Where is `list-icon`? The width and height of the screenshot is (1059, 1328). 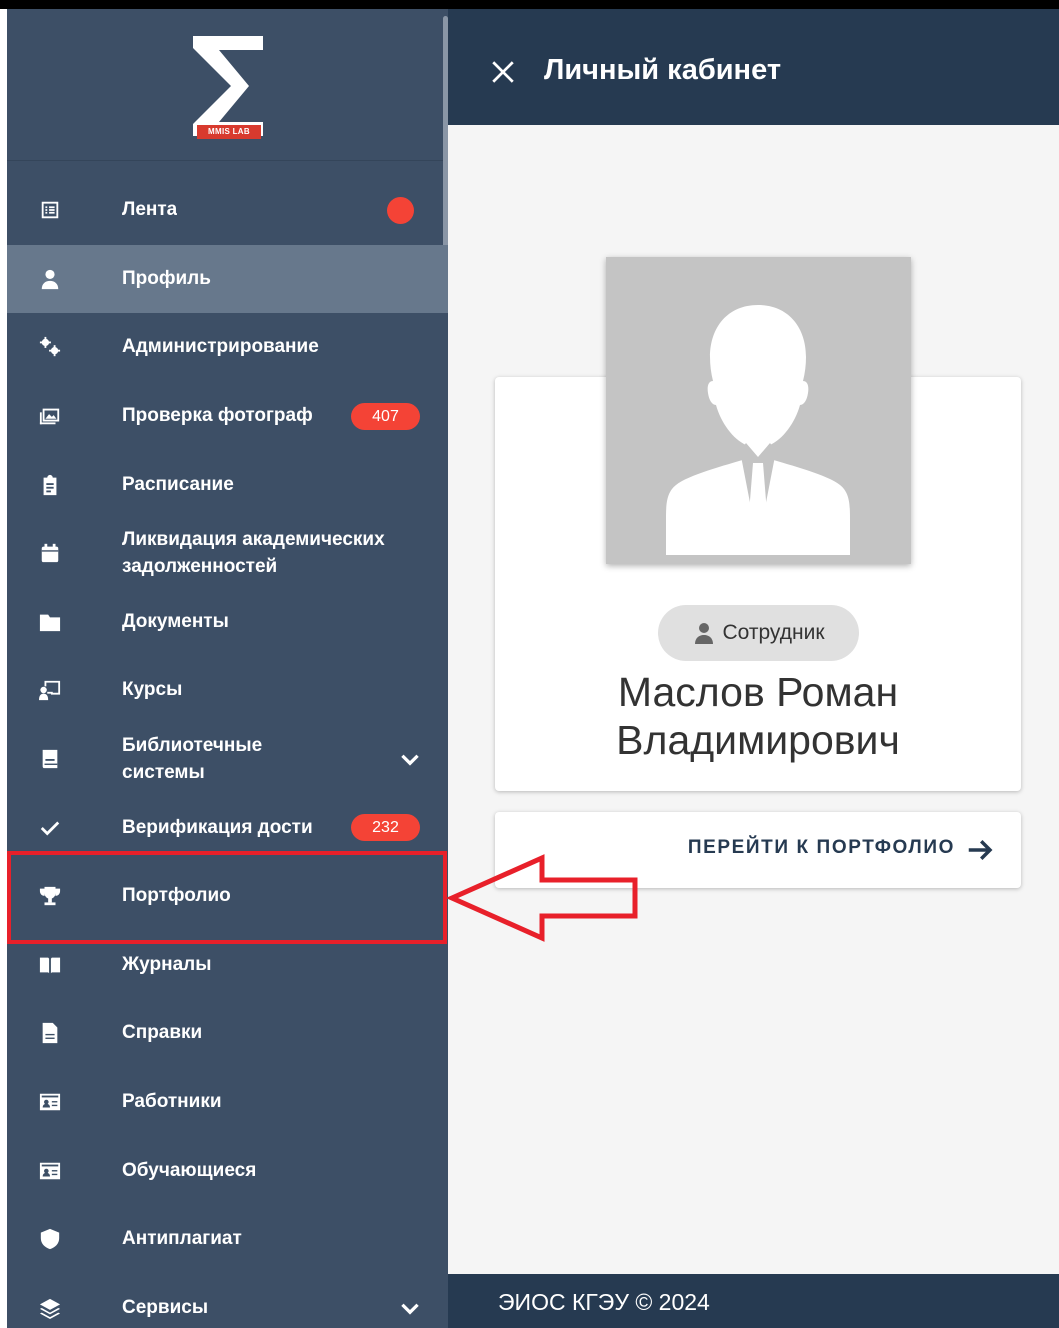
list-icon is located at coordinates (50, 210).